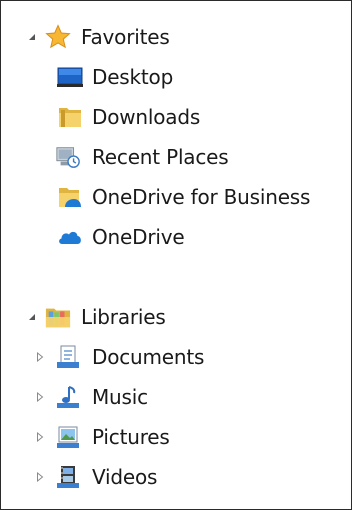 The height and width of the screenshot is (510, 352). I want to click on nav-item-pictures: Pictures, so click(176, 437).